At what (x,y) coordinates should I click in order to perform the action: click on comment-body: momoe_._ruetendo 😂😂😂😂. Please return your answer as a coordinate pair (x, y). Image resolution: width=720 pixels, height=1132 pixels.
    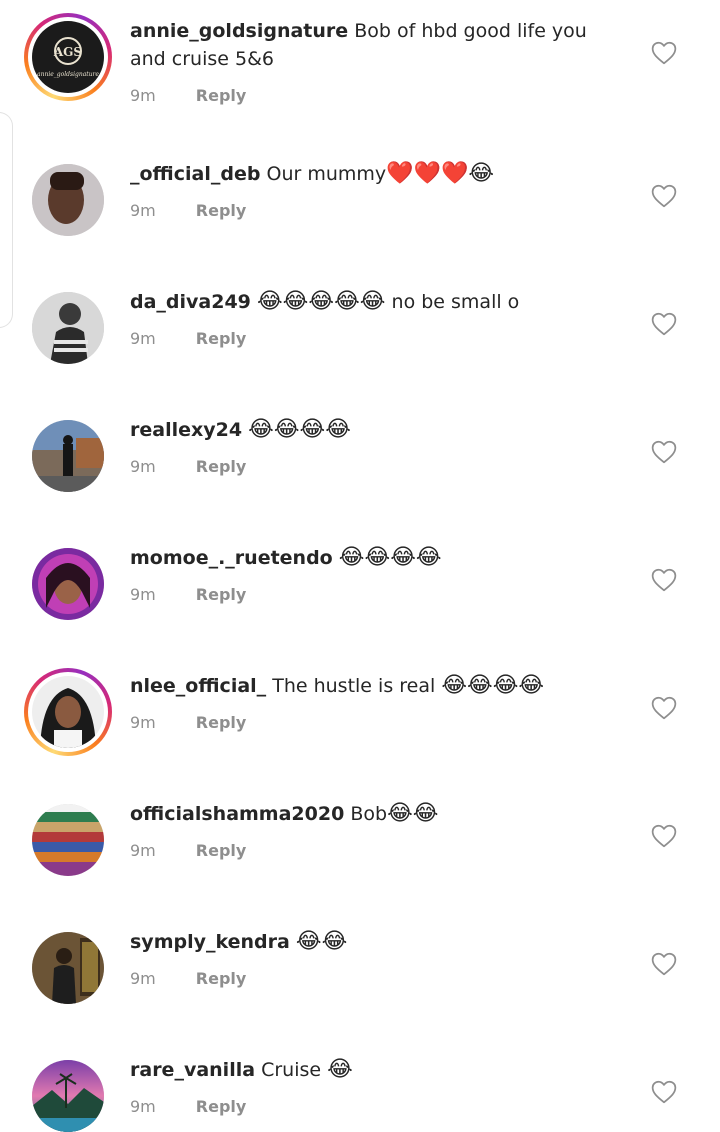
    Looking at the image, I should click on (375, 558).